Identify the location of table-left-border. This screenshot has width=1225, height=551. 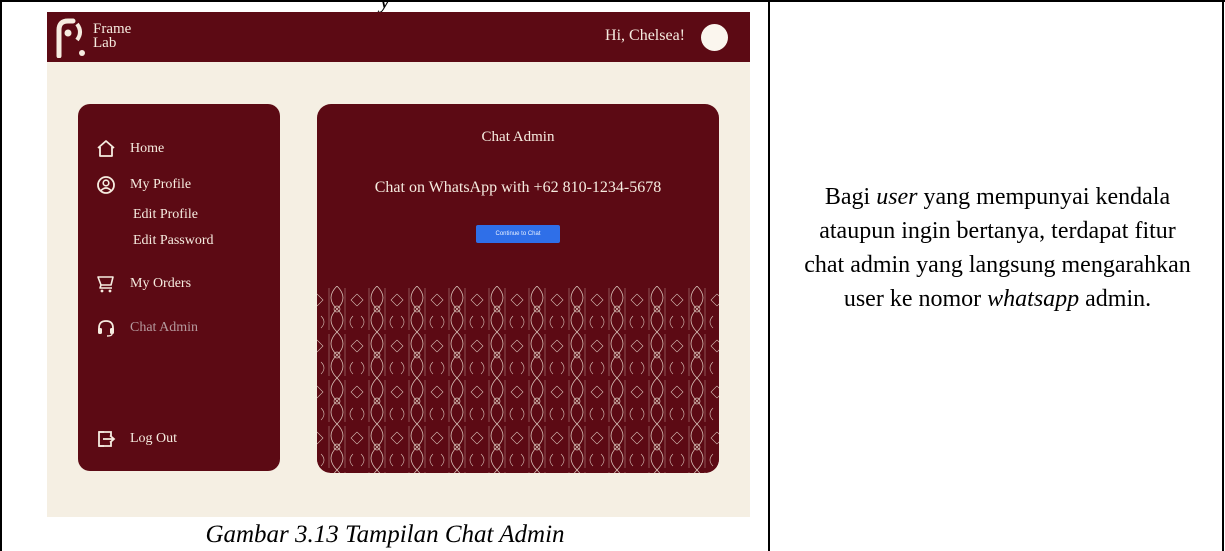
(1, 275).